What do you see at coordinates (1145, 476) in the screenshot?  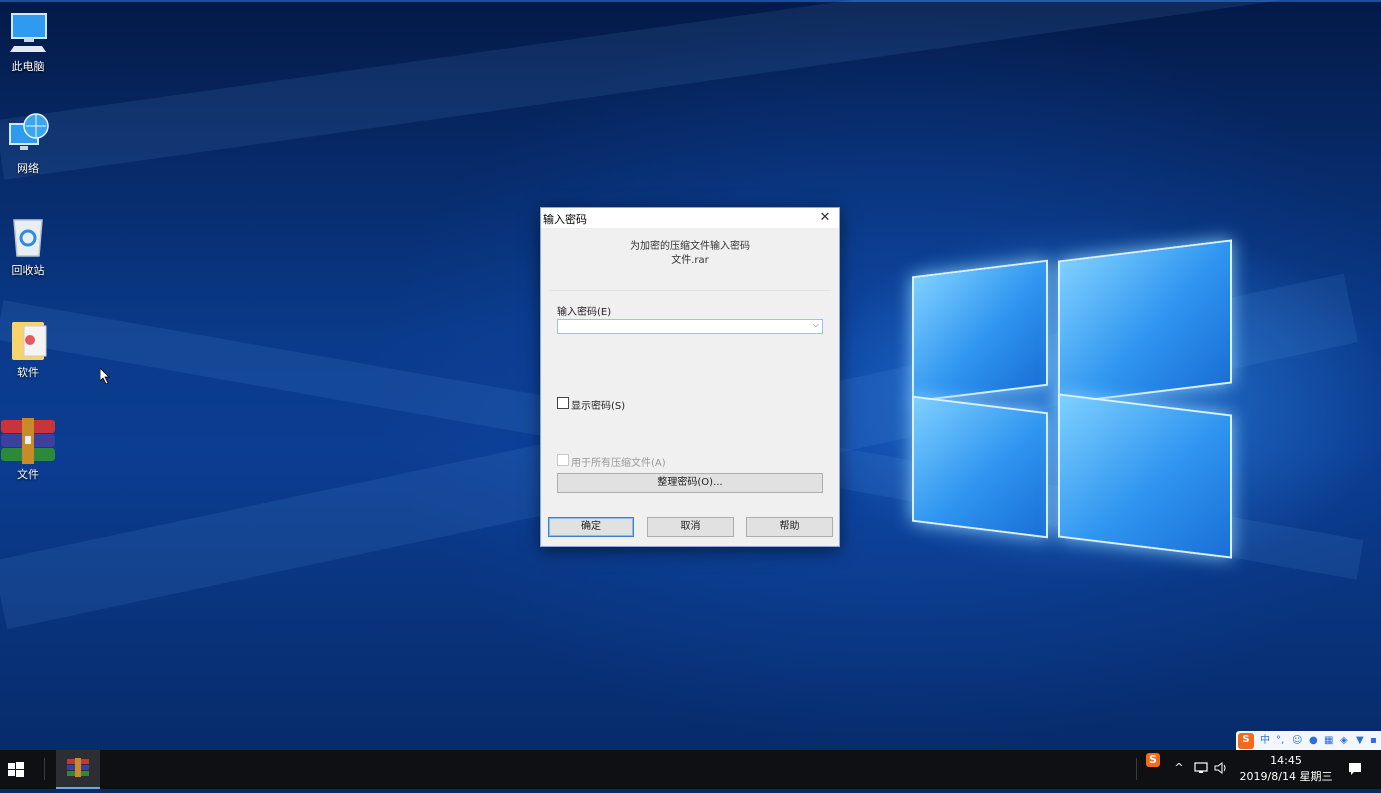 I see `logo-pane-bottom-right` at bounding box center [1145, 476].